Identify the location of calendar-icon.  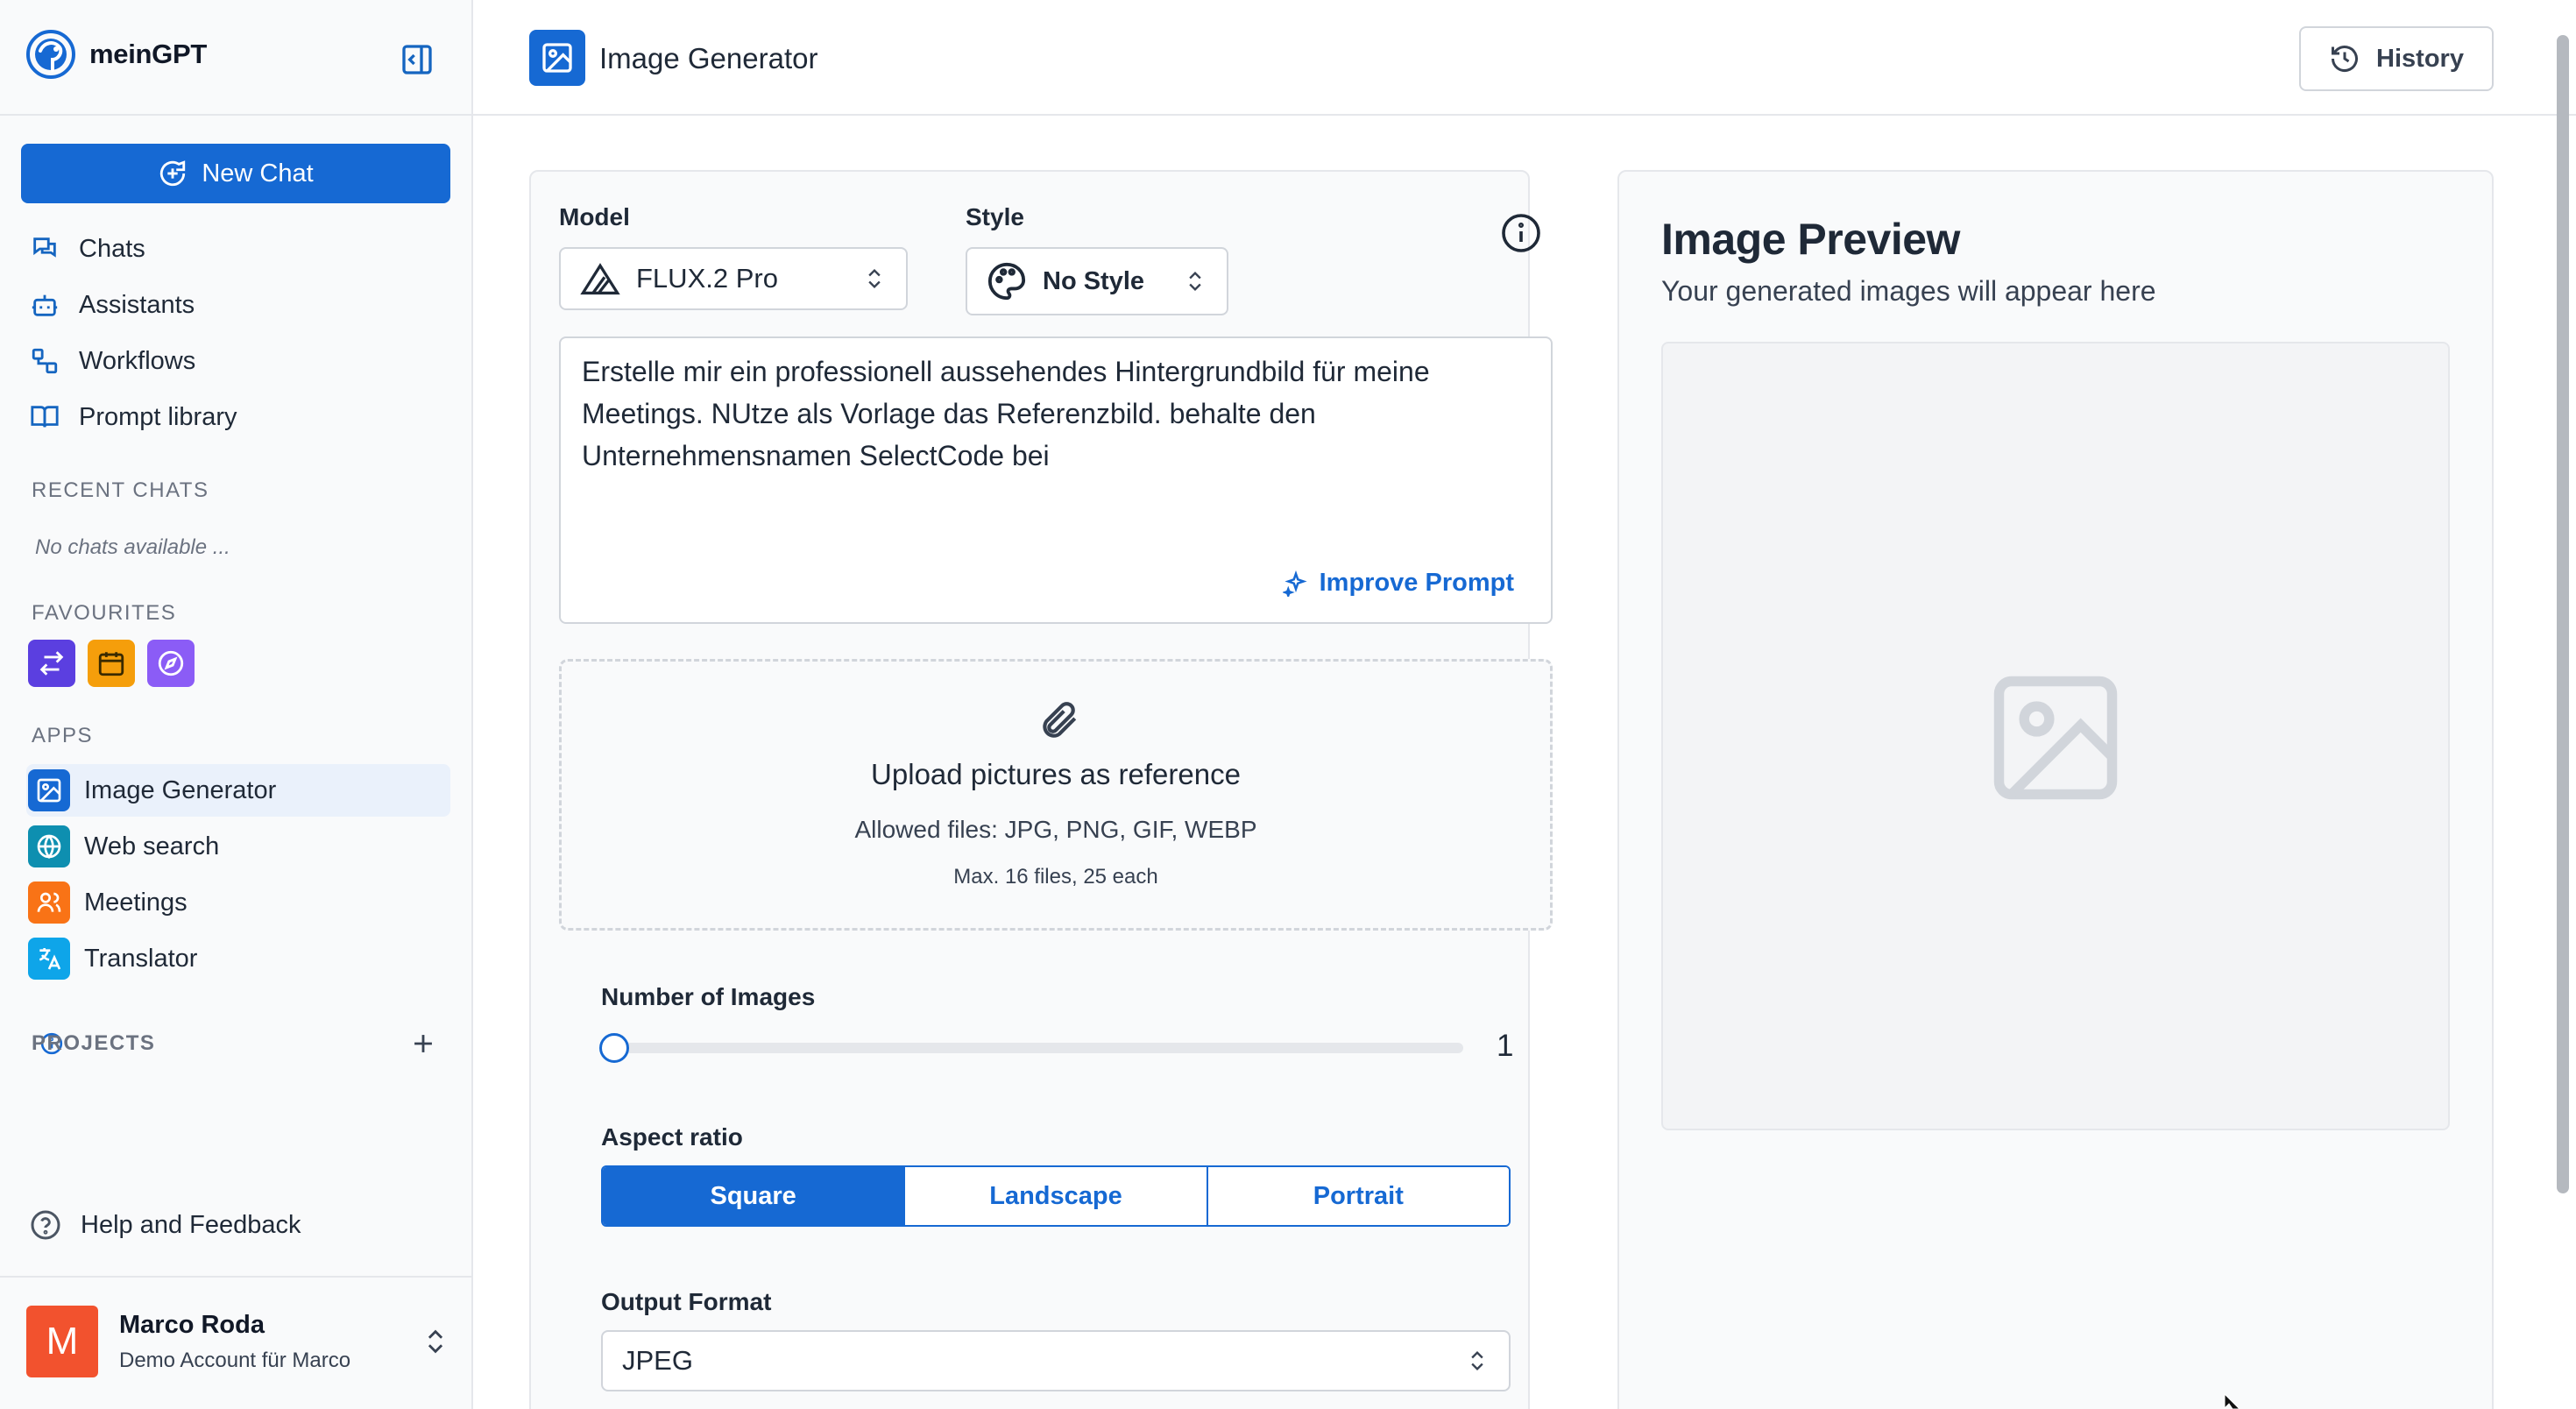
(111, 664).